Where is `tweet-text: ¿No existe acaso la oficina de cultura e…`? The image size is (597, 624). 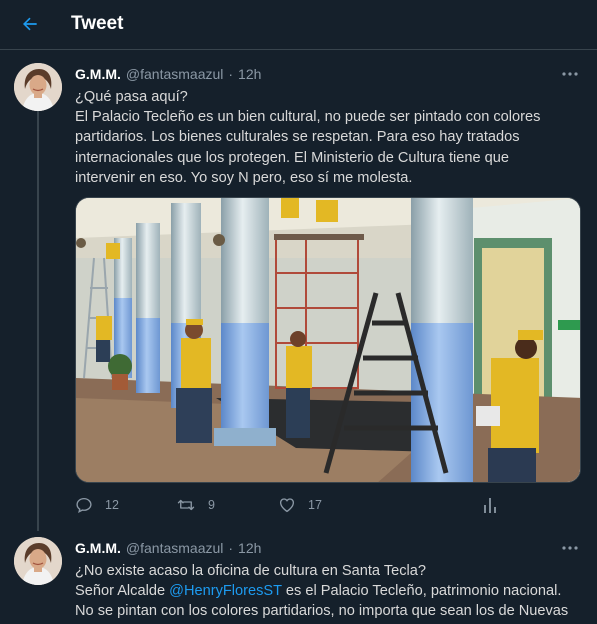 tweet-text: ¿No existe acaso la oficina de cultura e… is located at coordinates (330, 591).